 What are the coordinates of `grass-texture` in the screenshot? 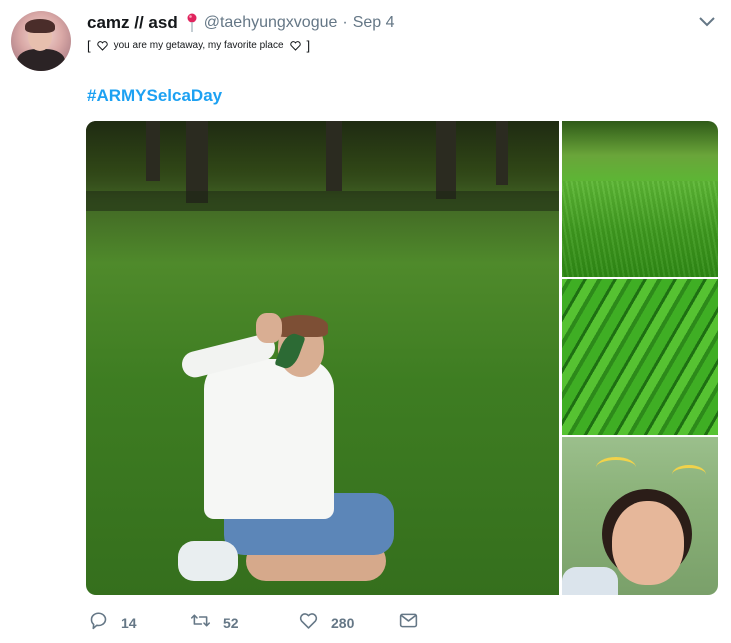 It's located at (640, 229).